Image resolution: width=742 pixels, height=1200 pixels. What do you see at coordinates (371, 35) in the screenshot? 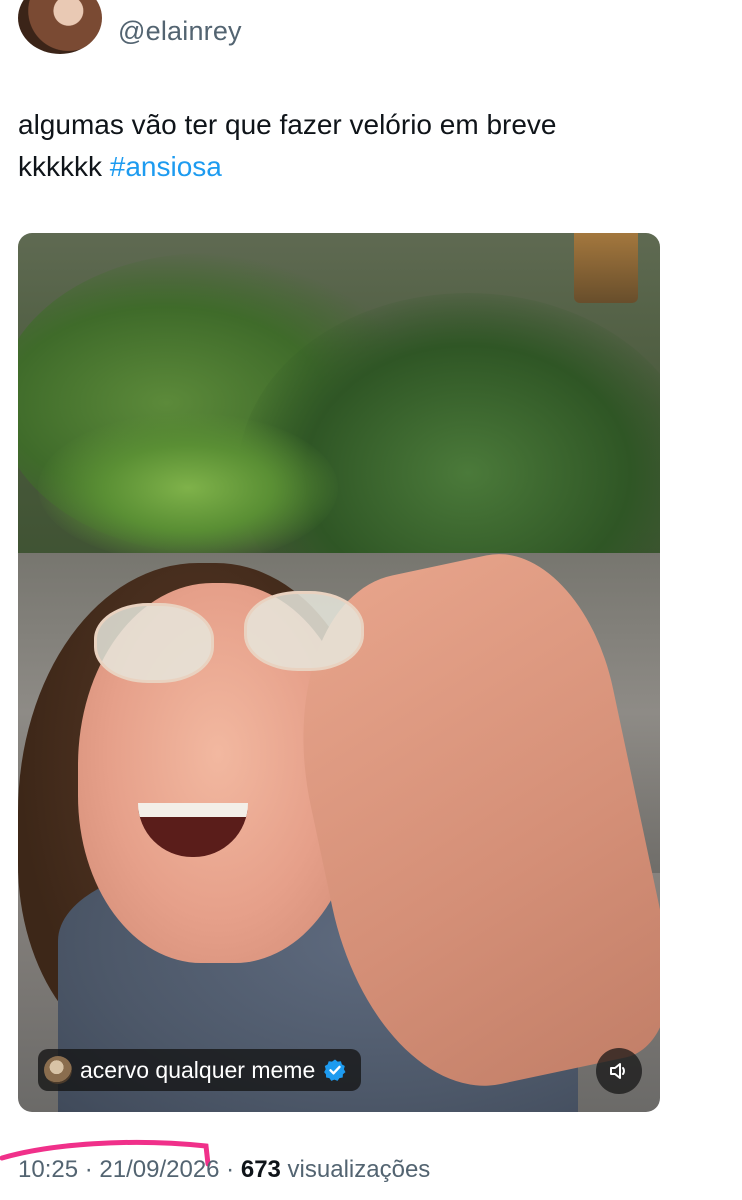
I see `tweet-header: @elainrey` at bounding box center [371, 35].